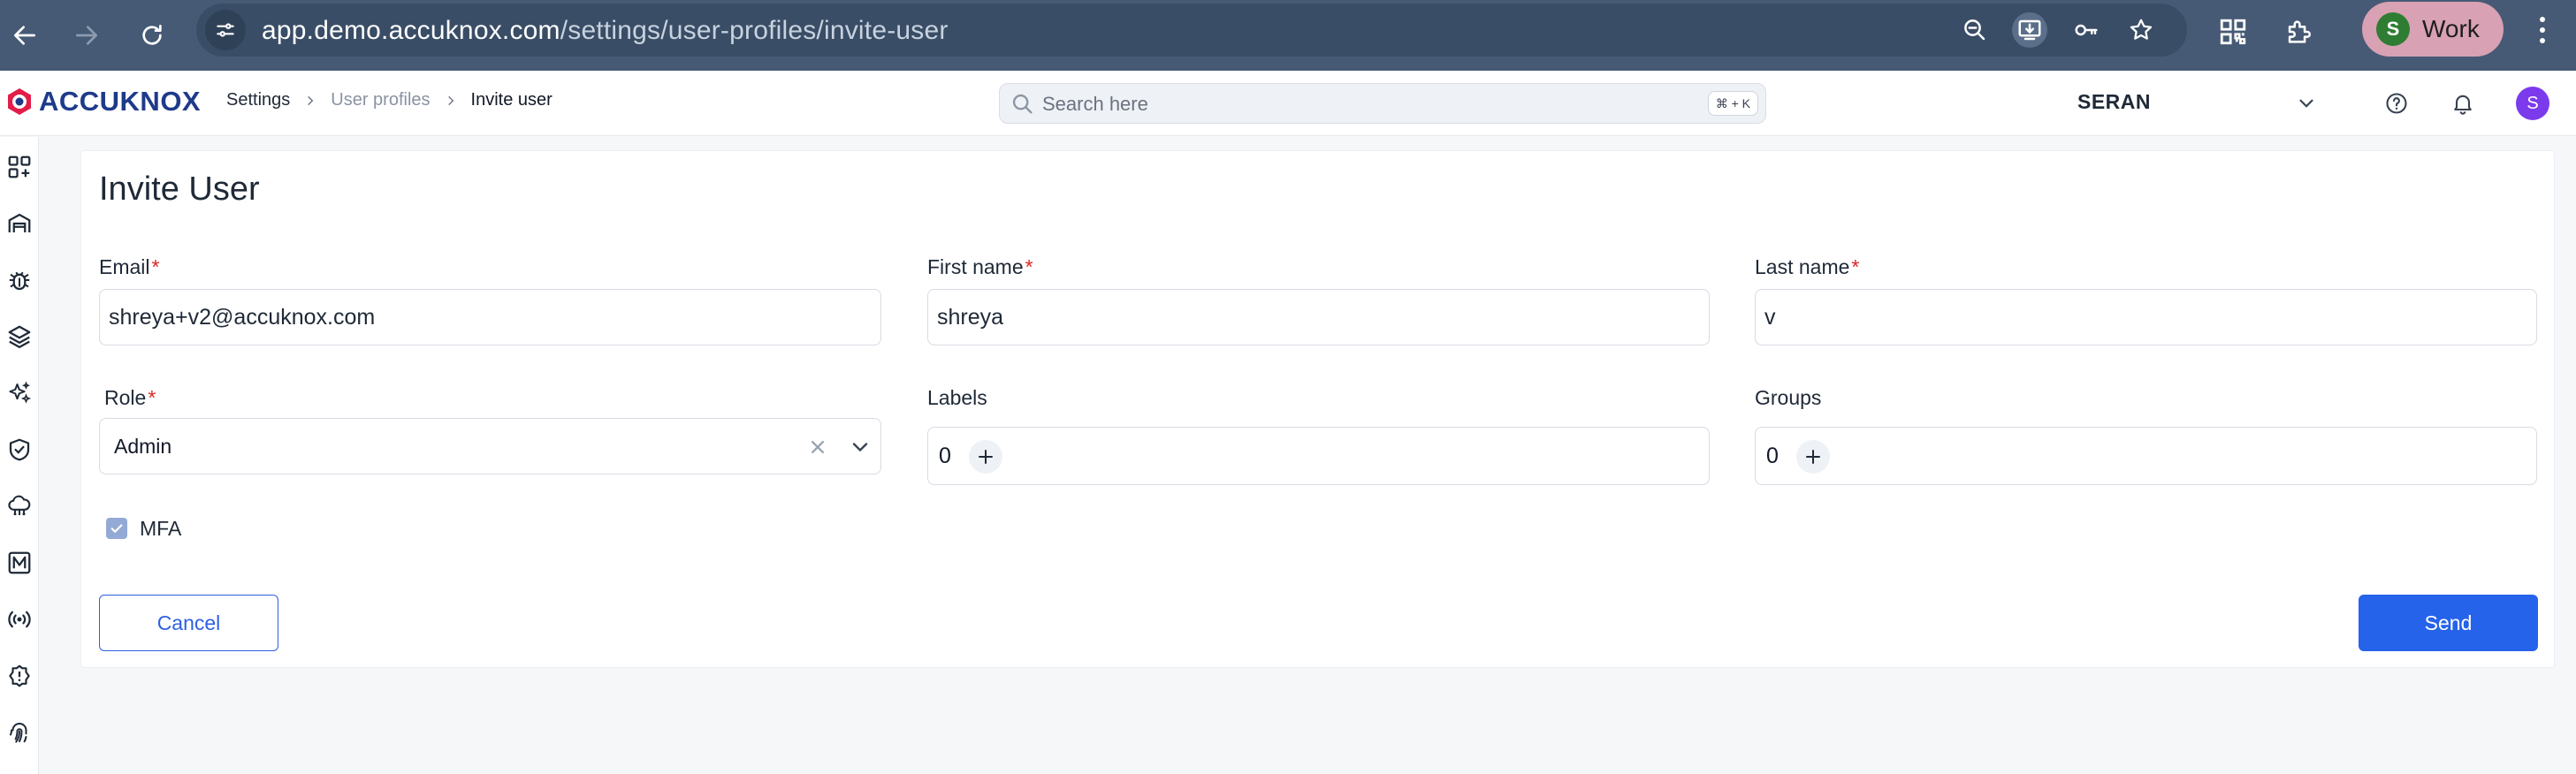 The width and height of the screenshot is (2576, 774). I want to click on profile-avatar: S, so click(2393, 29).